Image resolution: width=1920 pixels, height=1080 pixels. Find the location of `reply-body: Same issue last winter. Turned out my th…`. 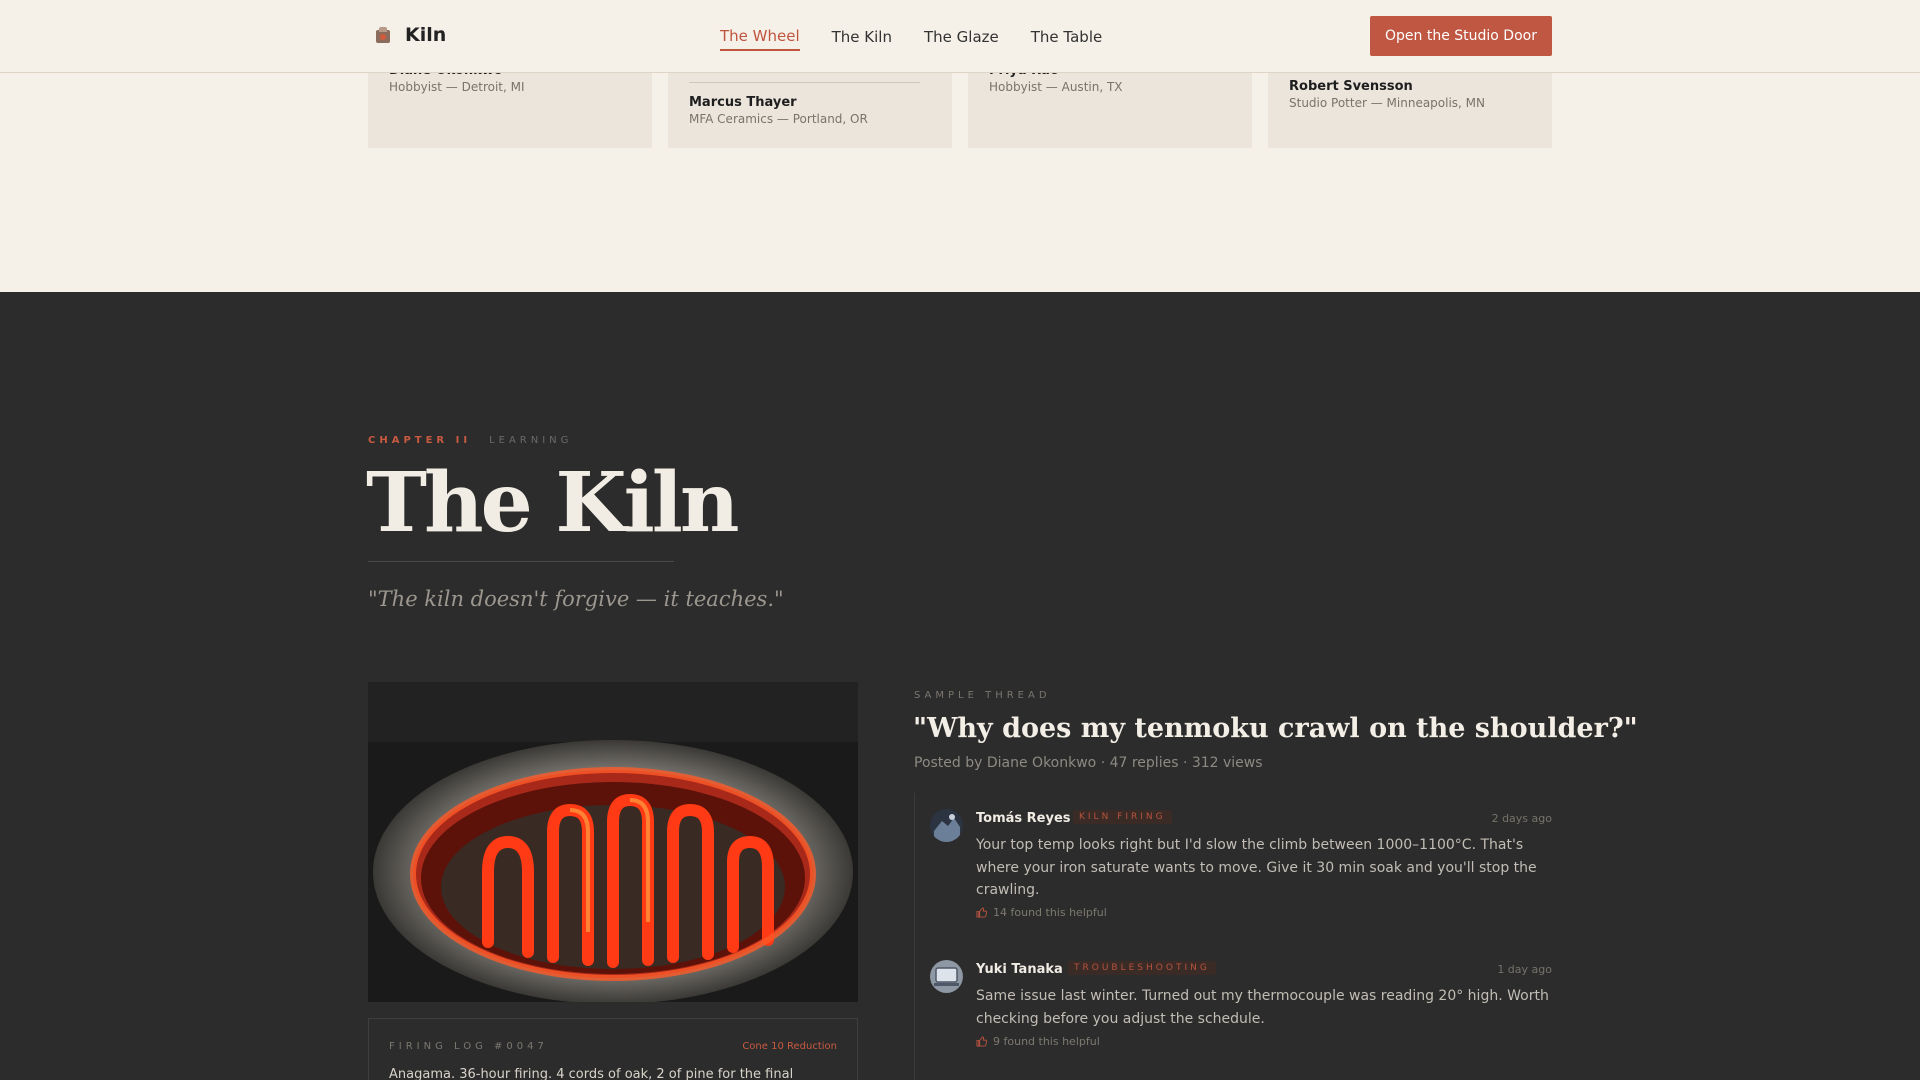

reply-body: Same issue last winter. Turned out my th… is located at coordinates (1262, 1007).